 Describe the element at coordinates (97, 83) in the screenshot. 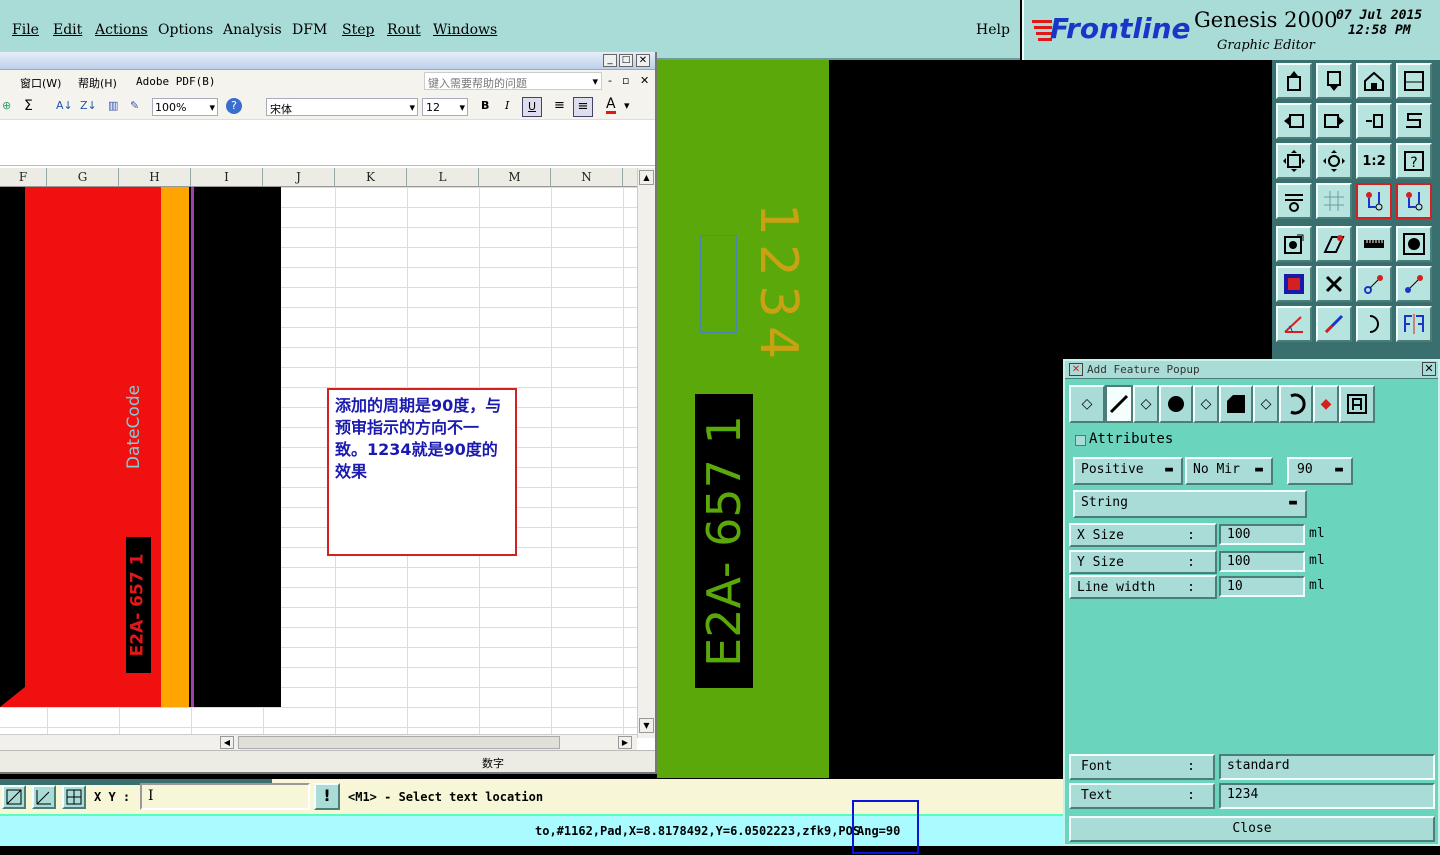

I see `excel-menu-help: 帮助(H)` at that location.